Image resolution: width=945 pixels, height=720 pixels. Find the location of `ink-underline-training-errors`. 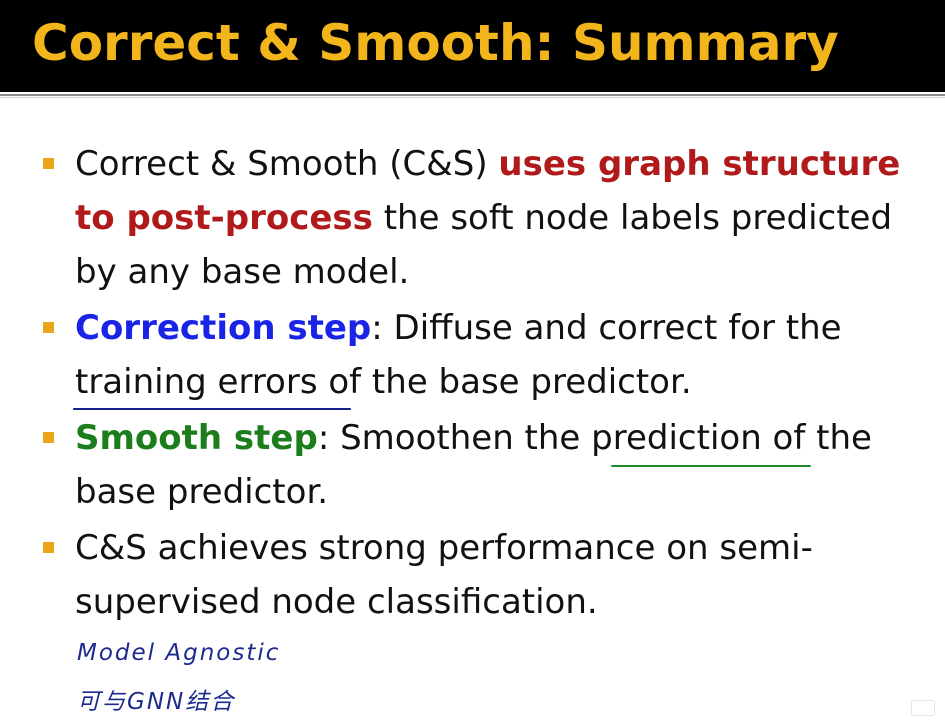

ink-underline-training-errors is located at coordinates (212, 409).